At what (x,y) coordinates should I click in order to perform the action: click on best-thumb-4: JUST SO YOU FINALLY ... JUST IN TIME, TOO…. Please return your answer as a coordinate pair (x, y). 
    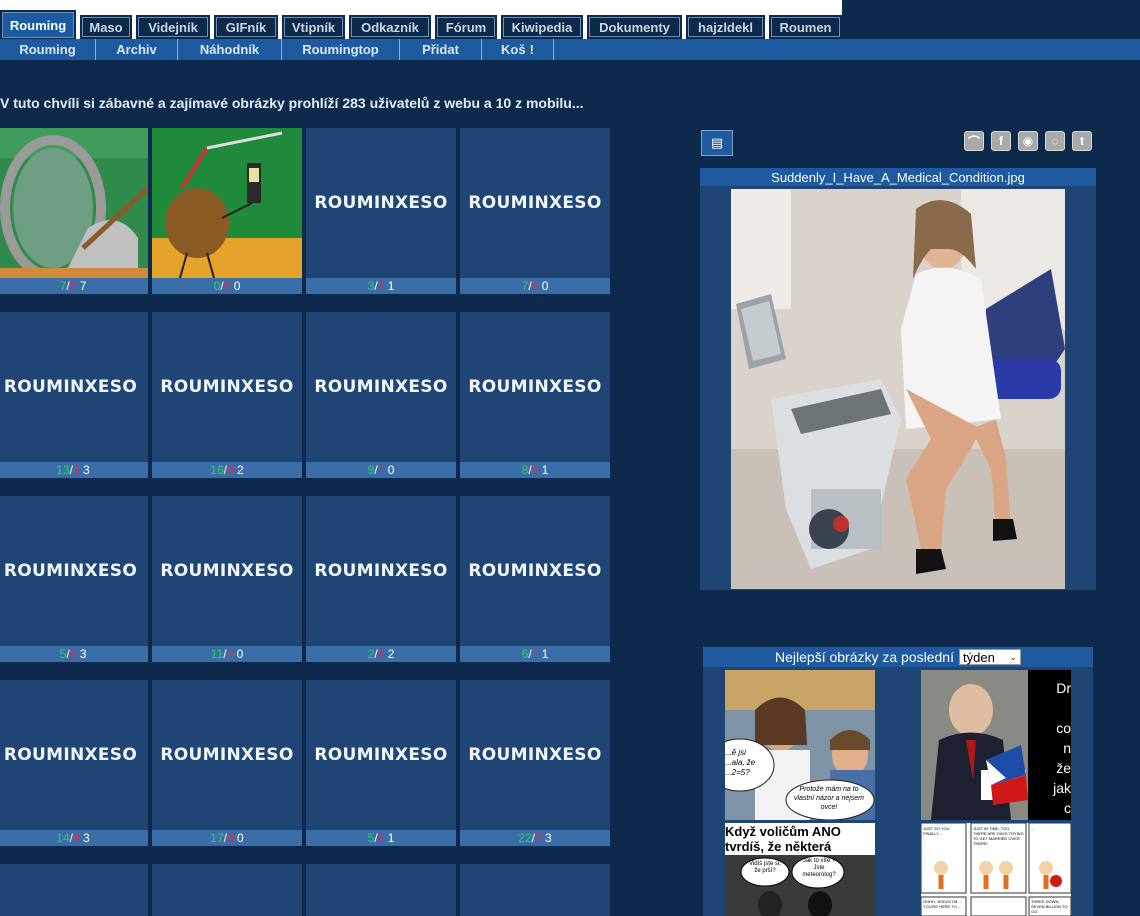
    Looking at the image, I should click on (996, 869).